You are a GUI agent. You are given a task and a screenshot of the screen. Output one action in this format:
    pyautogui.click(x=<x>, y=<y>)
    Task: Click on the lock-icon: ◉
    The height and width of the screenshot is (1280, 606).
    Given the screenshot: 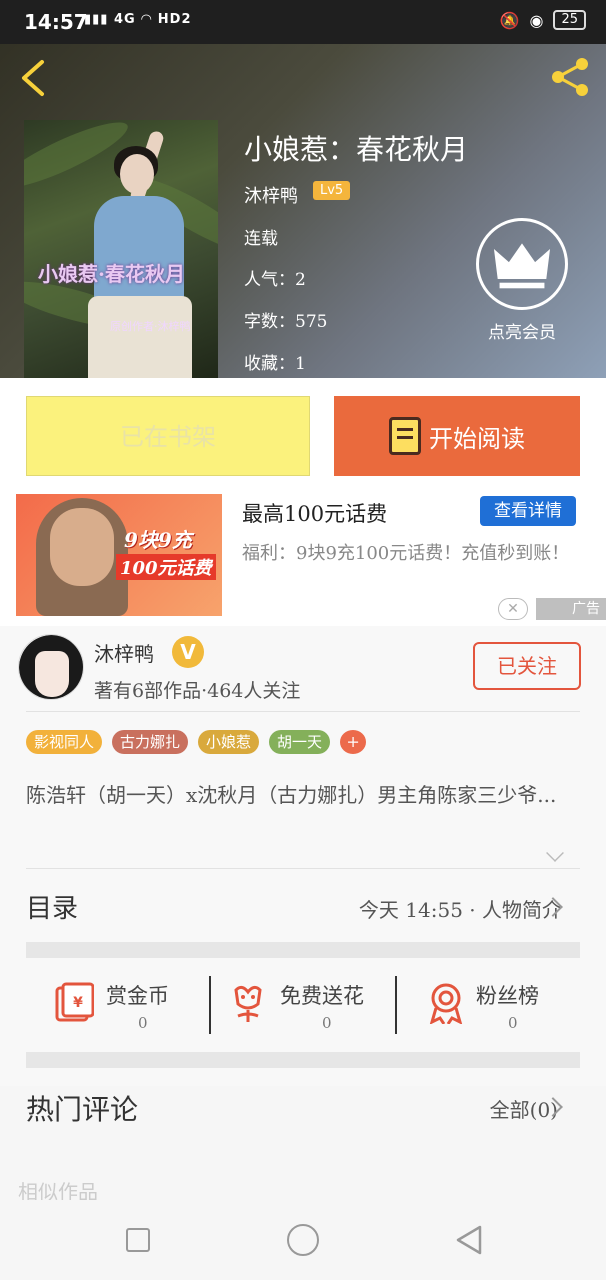 What is the action you would take?
    pyautogui.click(x=536, y=20)
    